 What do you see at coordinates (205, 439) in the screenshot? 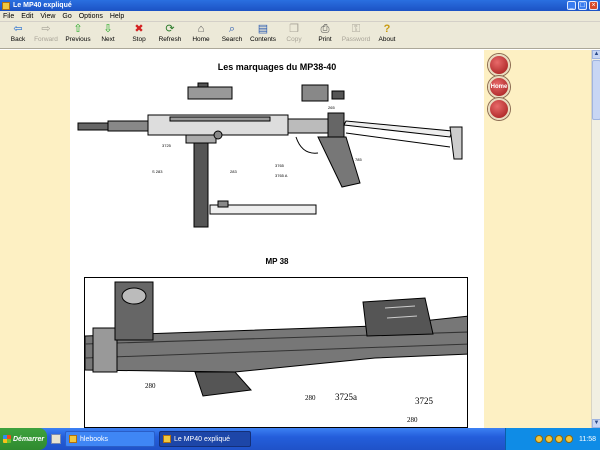
I see `taskbar-item-mp40: Le MP40 expliqué` at bounding box center [205, 439].